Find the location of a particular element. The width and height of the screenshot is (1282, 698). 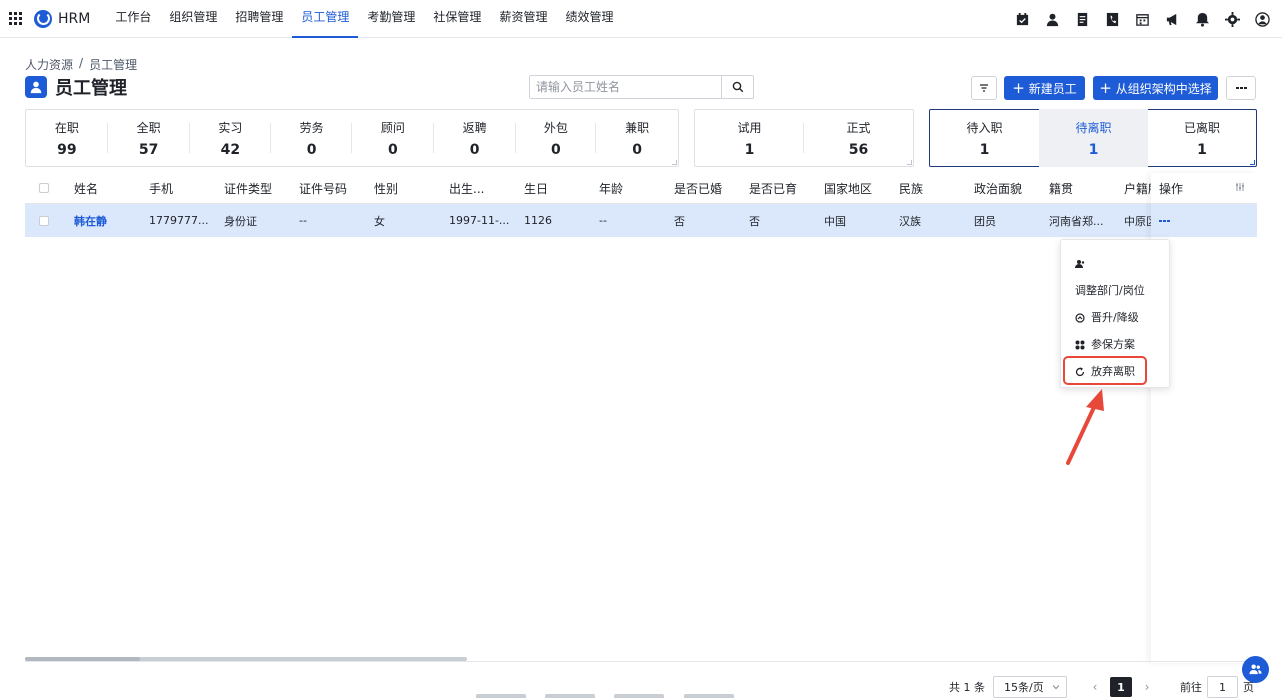

stat-pending-onboard: 待入职 1 is located at coordinates (984, 138).